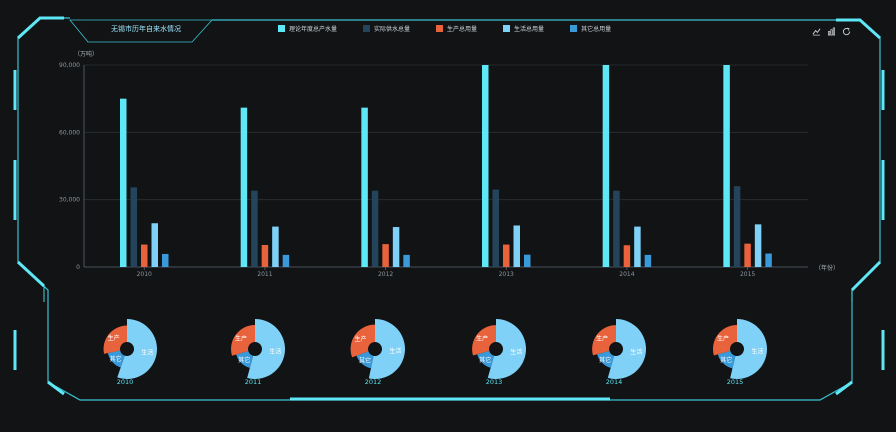 This screenshot has height=432, width=896. Describe the element at coordinates (125, 382) in the screenshot. I see `pie-year-label: 2010` at that location.